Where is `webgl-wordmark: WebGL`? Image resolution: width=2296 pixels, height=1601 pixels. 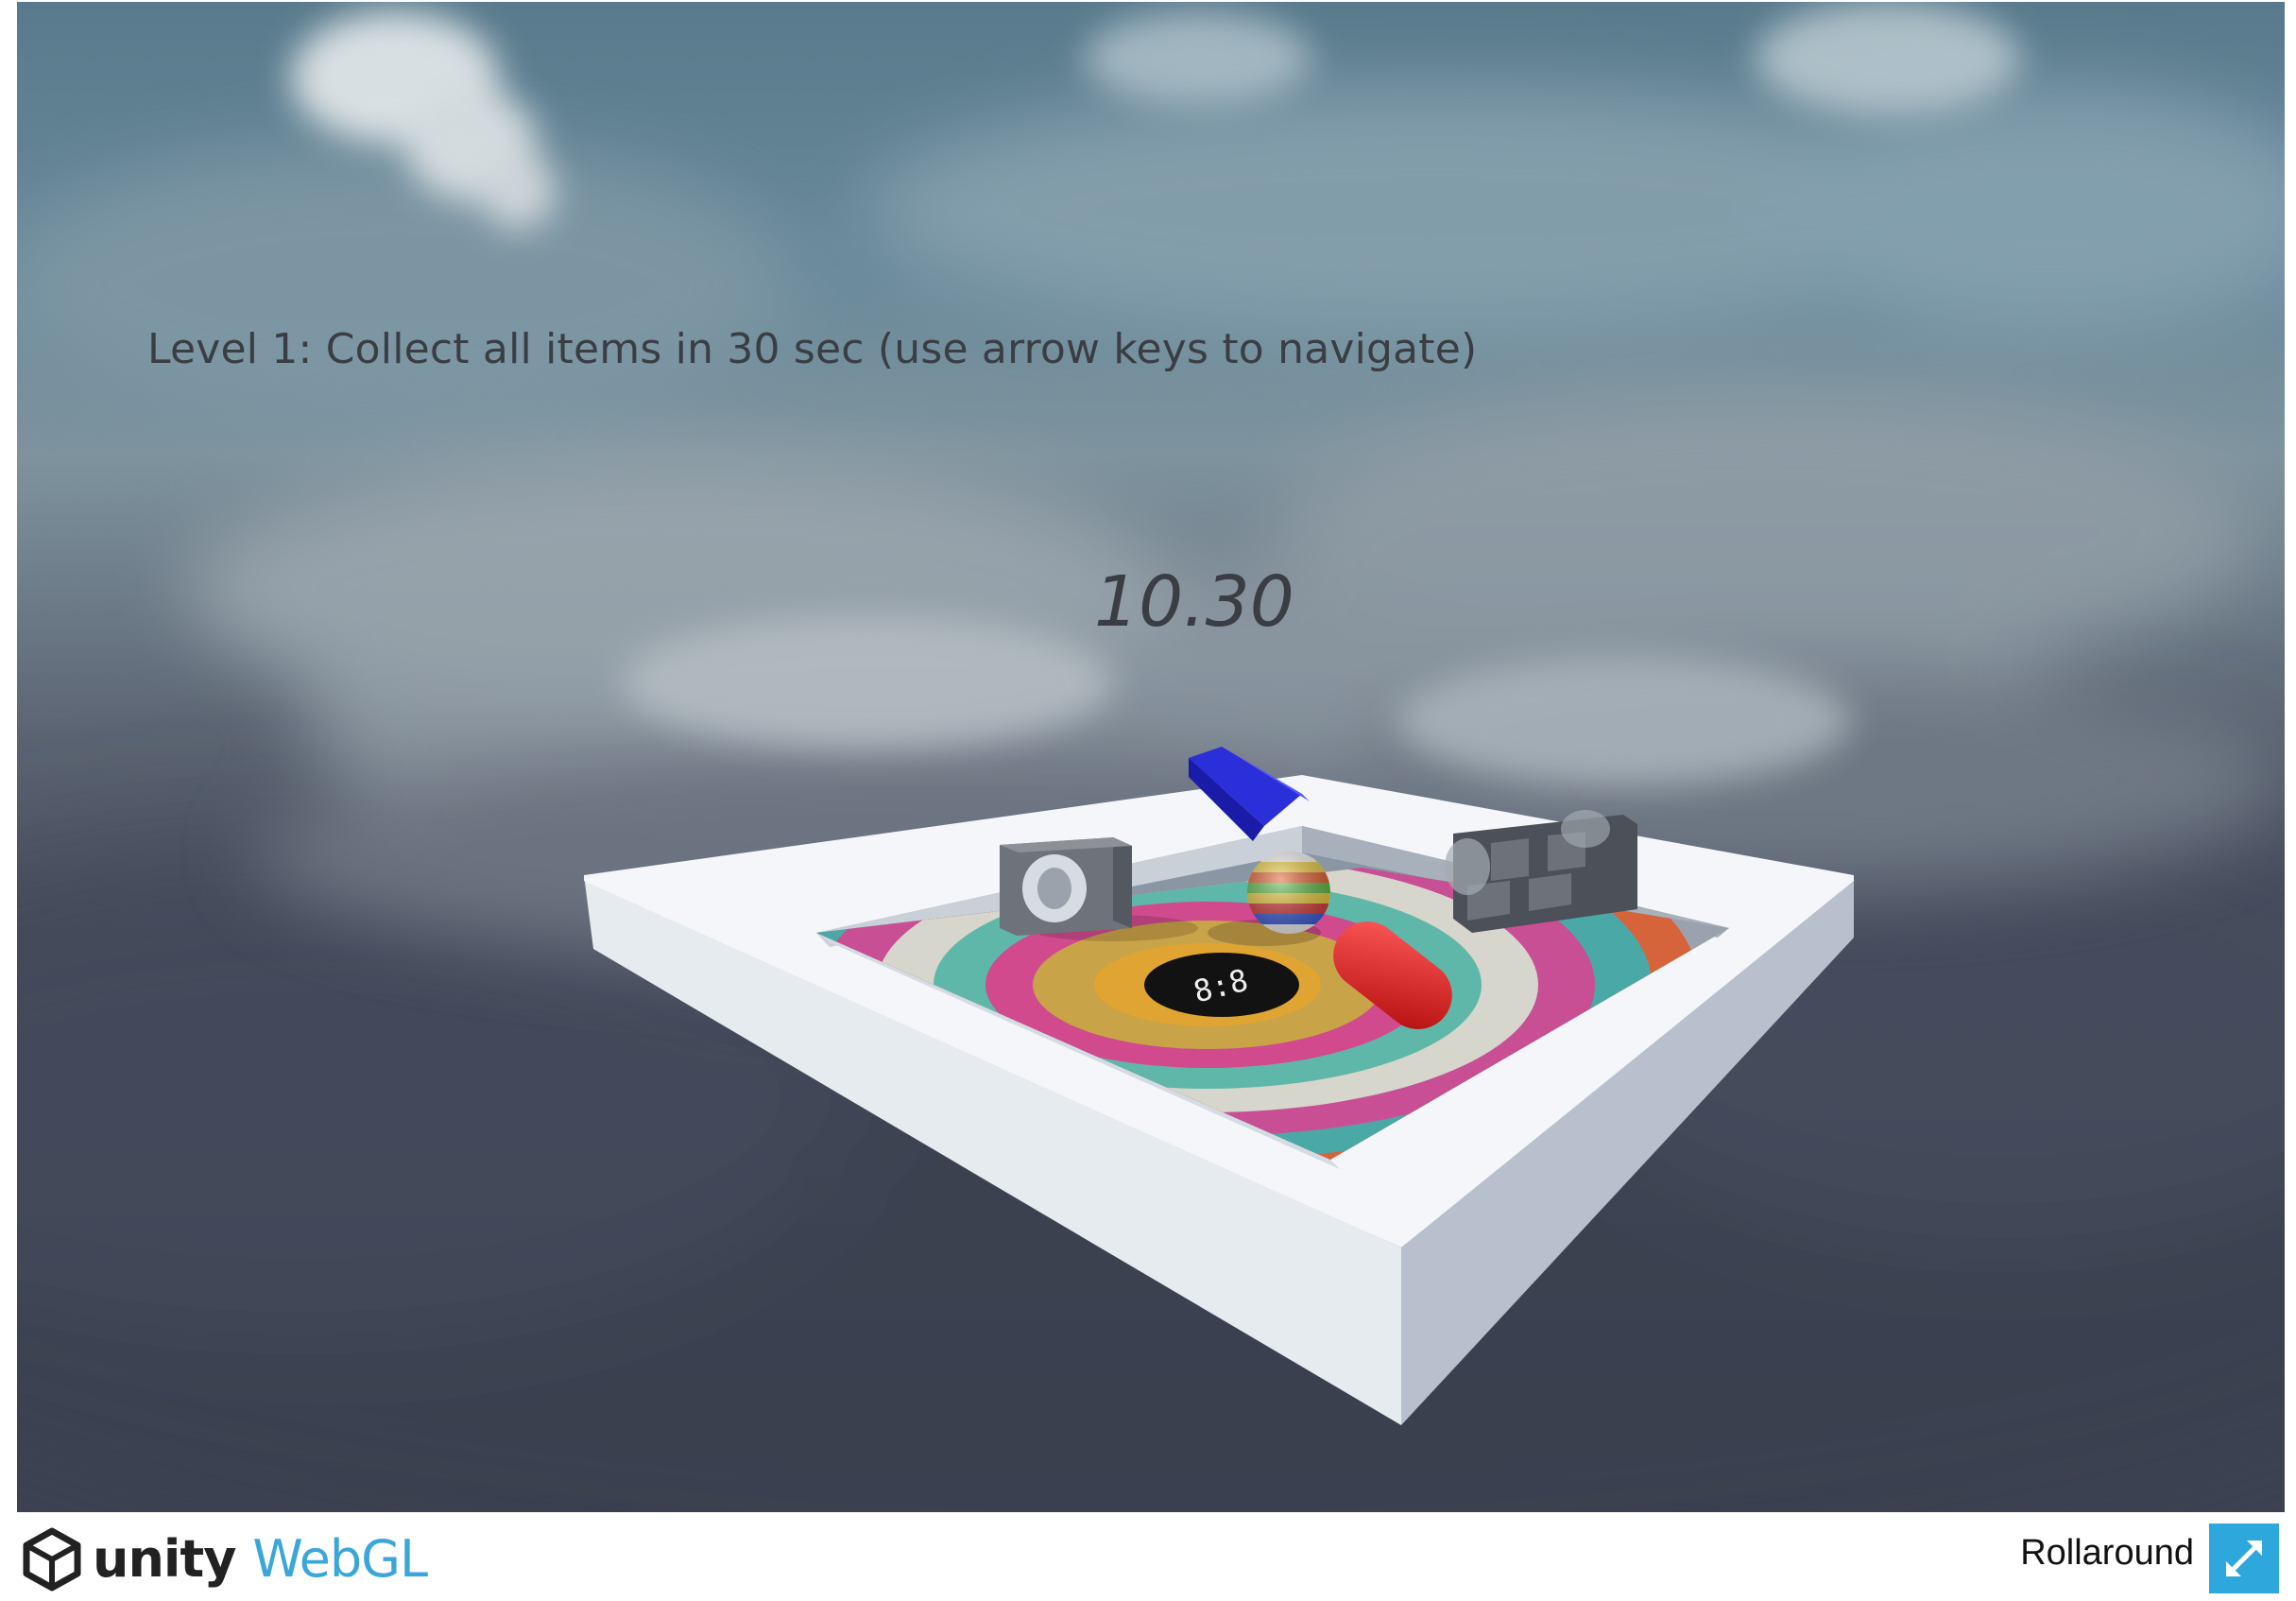
webgl-wordmark: WebGL is located at coordinates (340, 1558).